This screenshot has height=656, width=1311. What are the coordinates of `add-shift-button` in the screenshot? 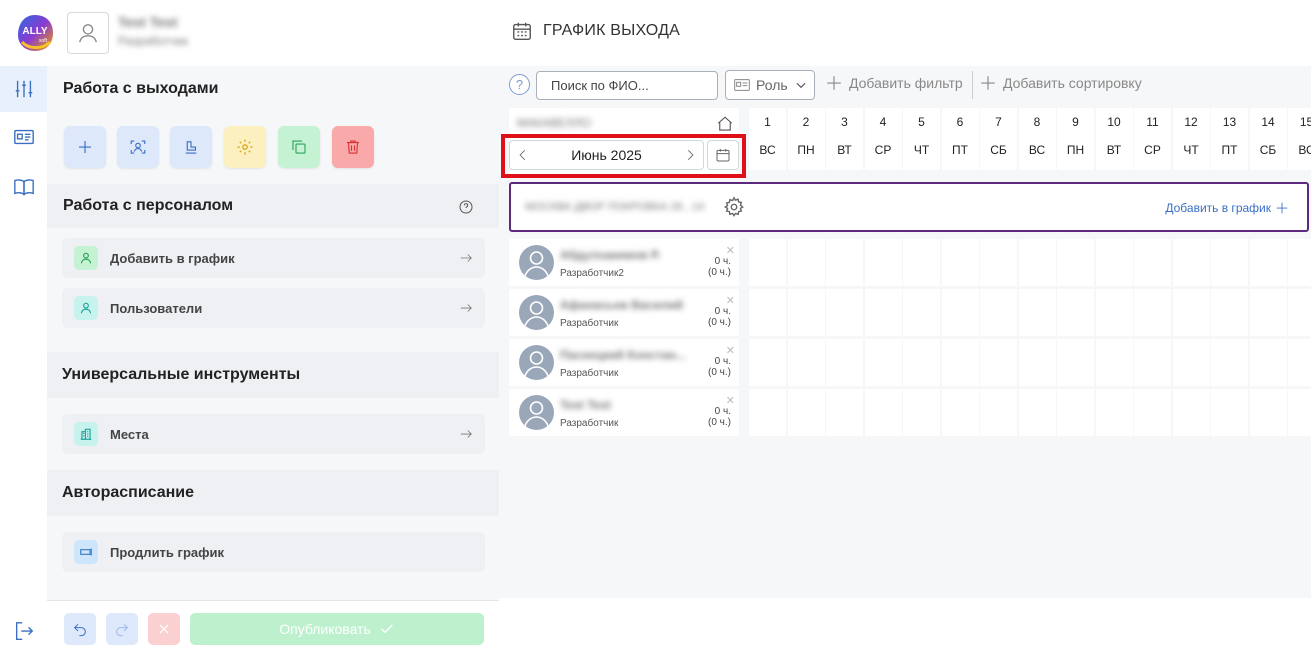 It's located at (85, 147).